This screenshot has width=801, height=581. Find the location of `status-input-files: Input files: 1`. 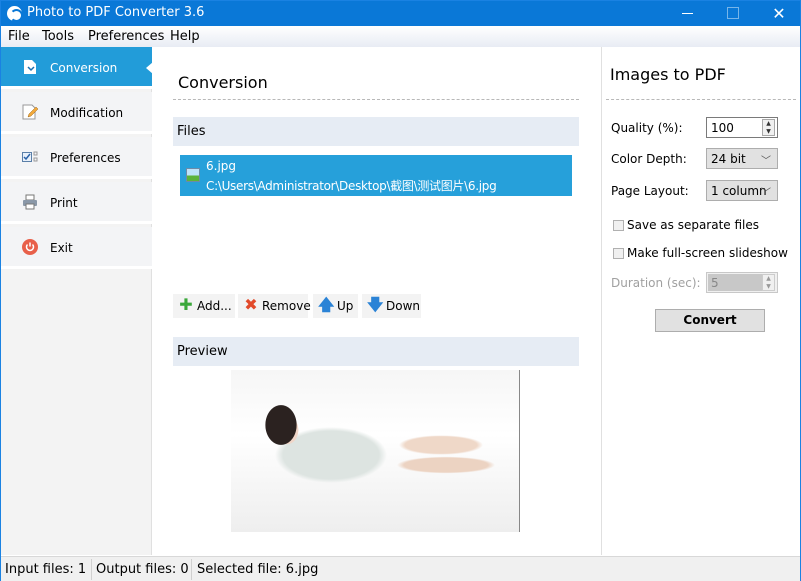

status-input-files: Input files: 1 is located at coordinates (46, 569).